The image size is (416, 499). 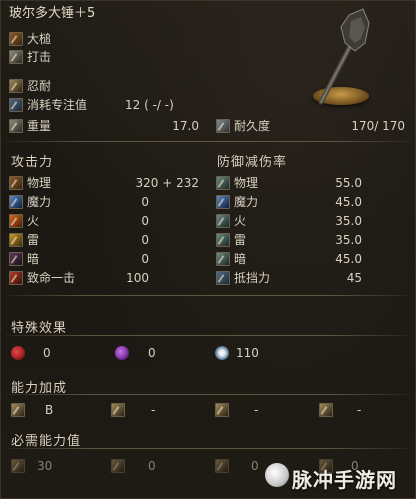 I want to click on weight-icon, so click(x=16, y=126).